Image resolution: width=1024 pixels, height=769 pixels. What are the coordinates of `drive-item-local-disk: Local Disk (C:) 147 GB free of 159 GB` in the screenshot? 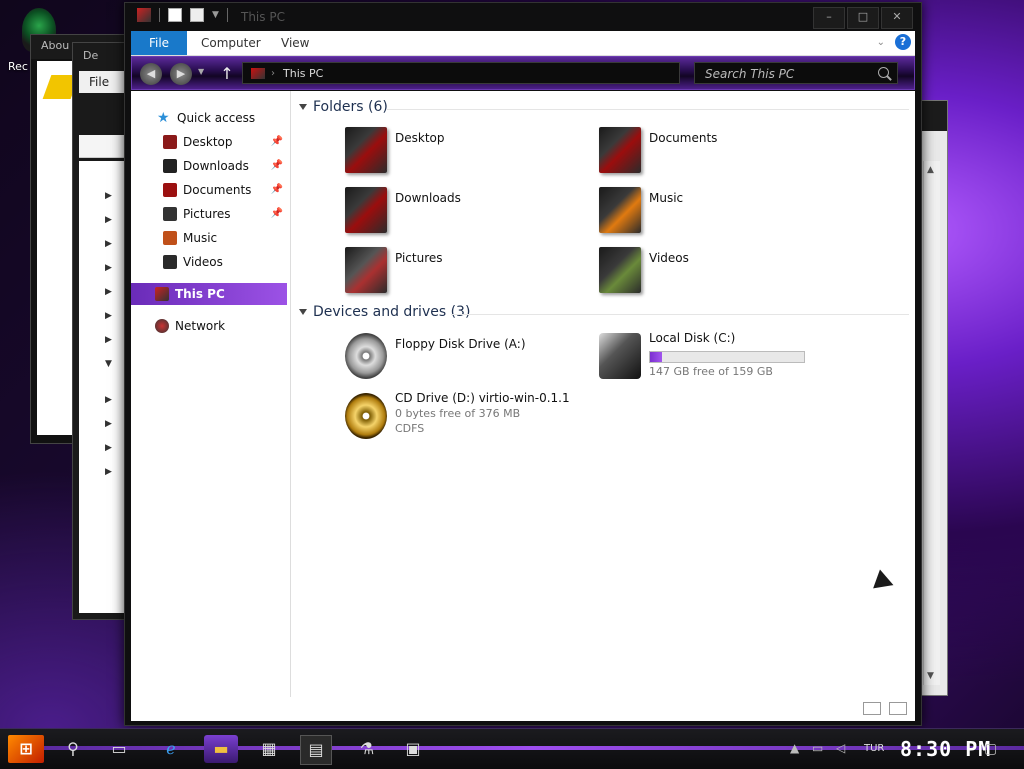 It's located at (719, 356).